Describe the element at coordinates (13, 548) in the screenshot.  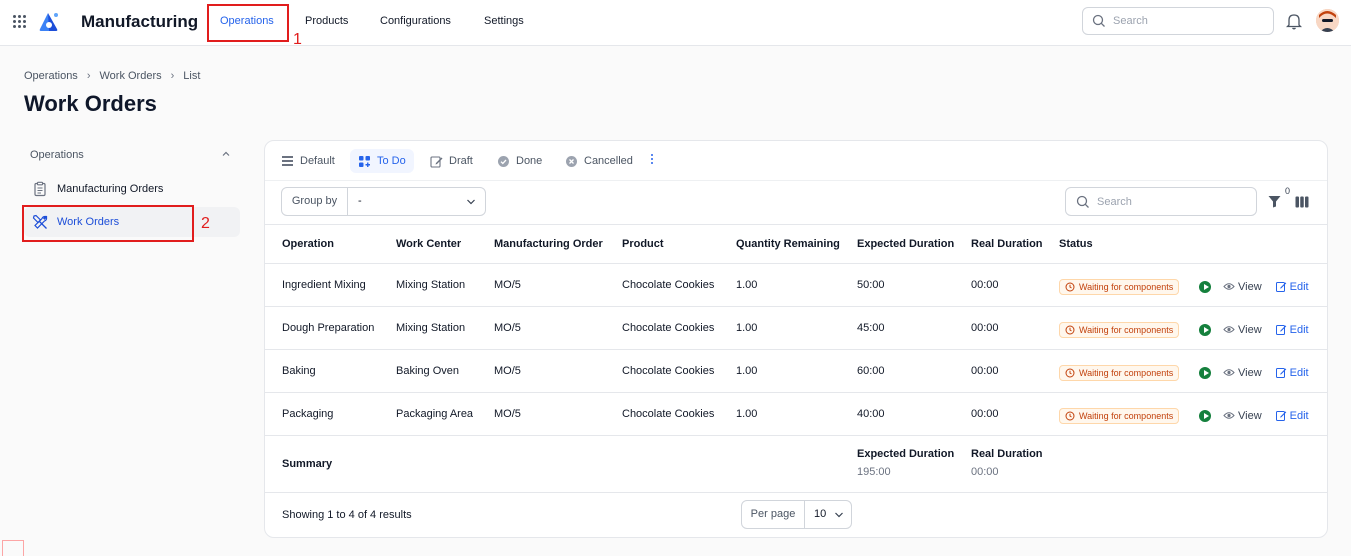
I see `debug-corner-icon` at that location.